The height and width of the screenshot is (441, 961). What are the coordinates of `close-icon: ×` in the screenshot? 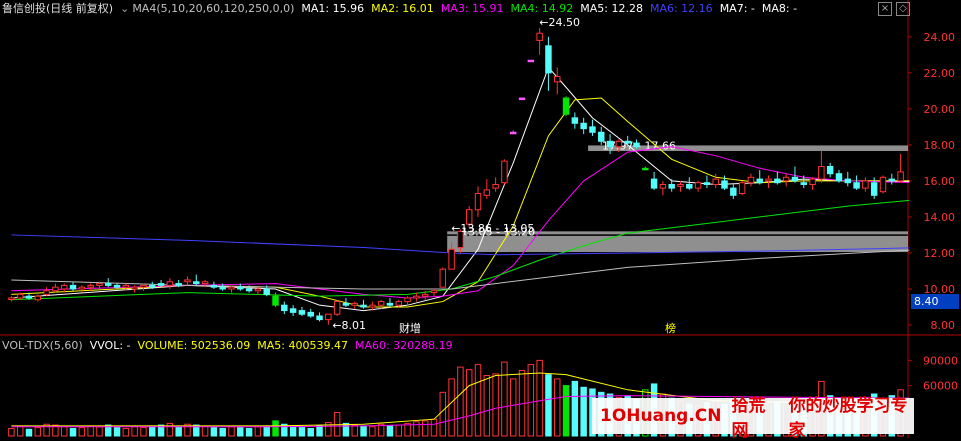 It's located at (885, 9).